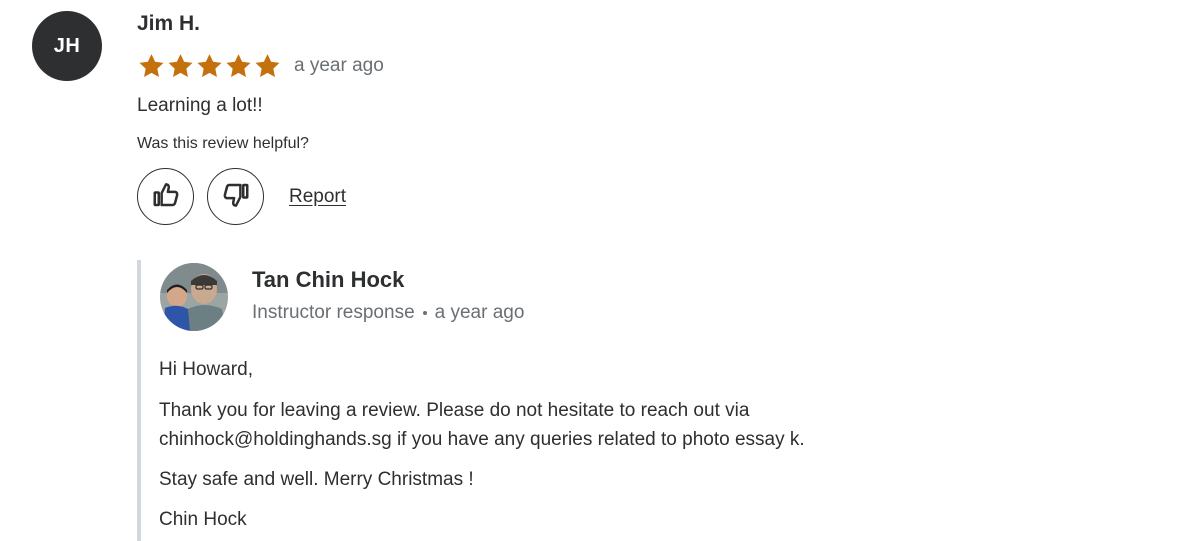  I want to click on instructor-meta: Instructor response a year ago, so click(388, 313).